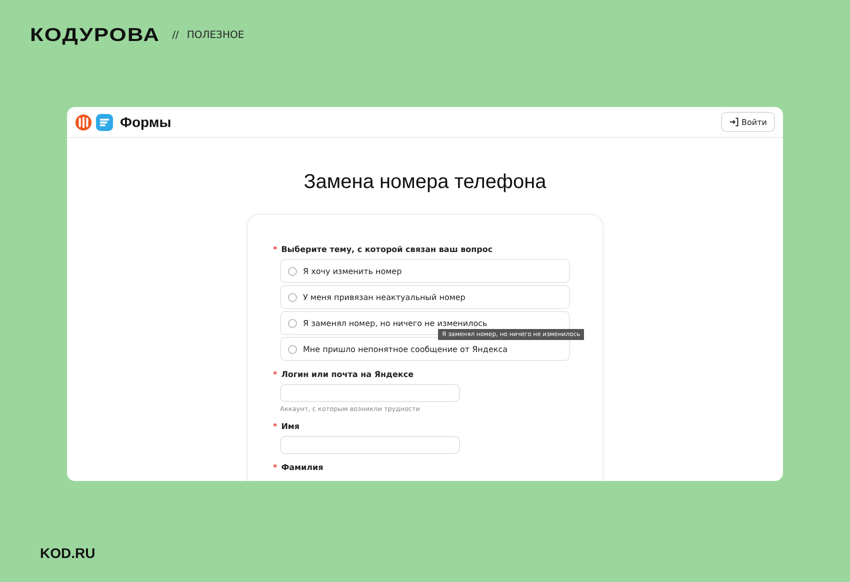  Describe the element at coordinates (387, 249) in the screenshot. I see `question-label: Выберите тему, с которой связан ваш вопрос` at that location.